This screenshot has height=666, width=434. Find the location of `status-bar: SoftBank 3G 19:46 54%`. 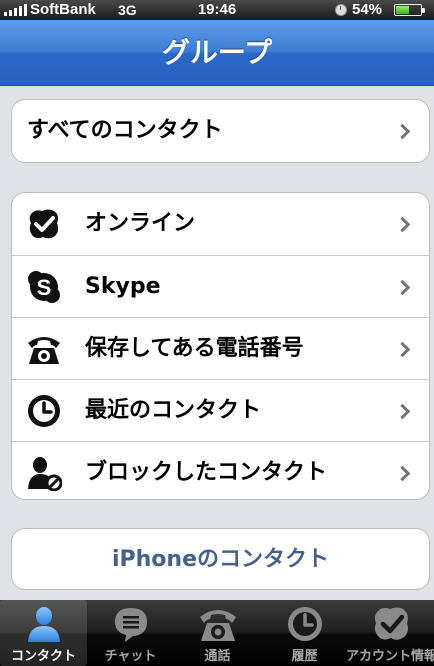

status-bar: SoftBank 3G 19:46 54% is located at coordinates (217, 10).